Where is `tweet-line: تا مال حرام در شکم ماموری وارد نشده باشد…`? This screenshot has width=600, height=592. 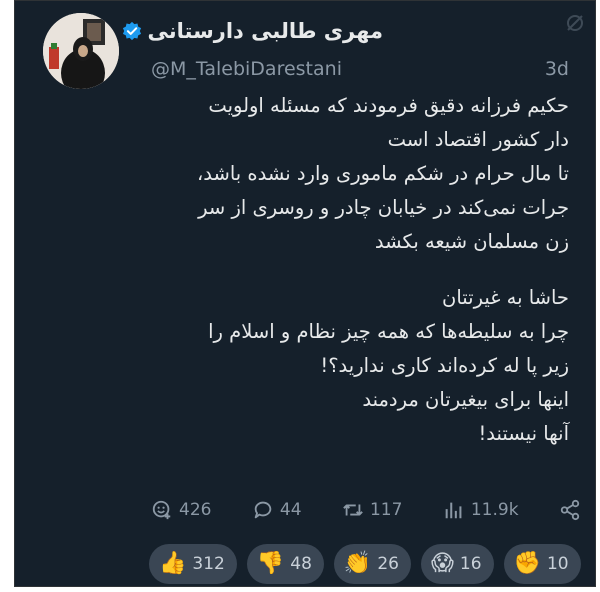 tweet-line: تا مال حرام در شکم ماموری وارد نشده باشد… is located at coordinates (382, 173).